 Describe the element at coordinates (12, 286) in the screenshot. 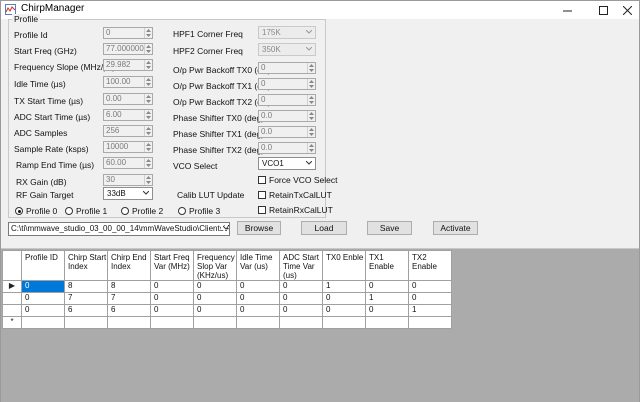

I see `current-row-indicator-icon: ▶` at that location.